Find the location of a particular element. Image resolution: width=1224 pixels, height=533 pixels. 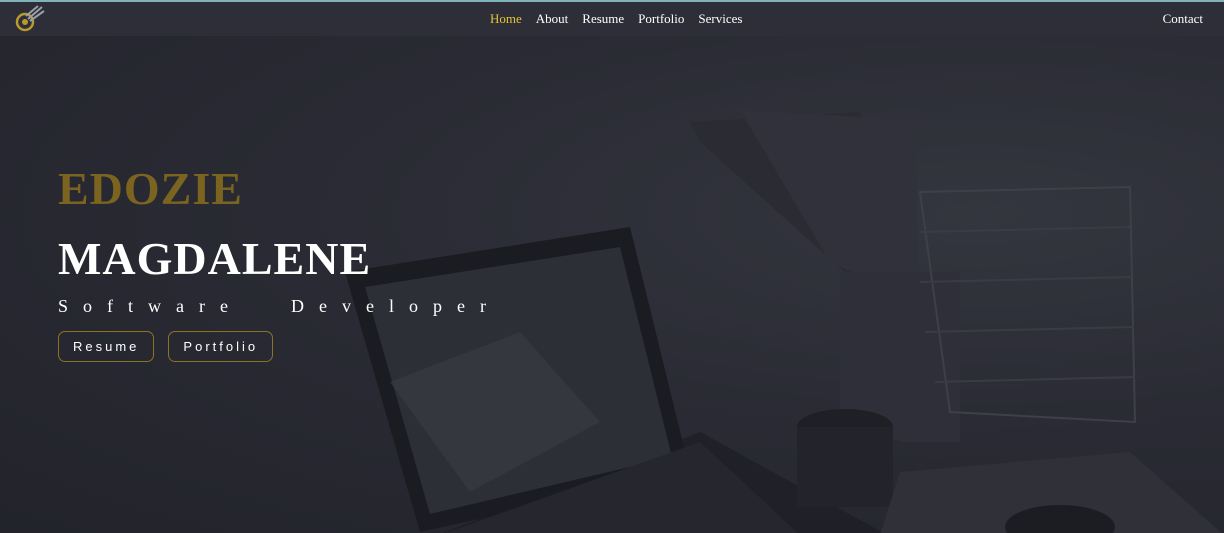

hero-role: Software Developer is located at coordinates (279, 306).